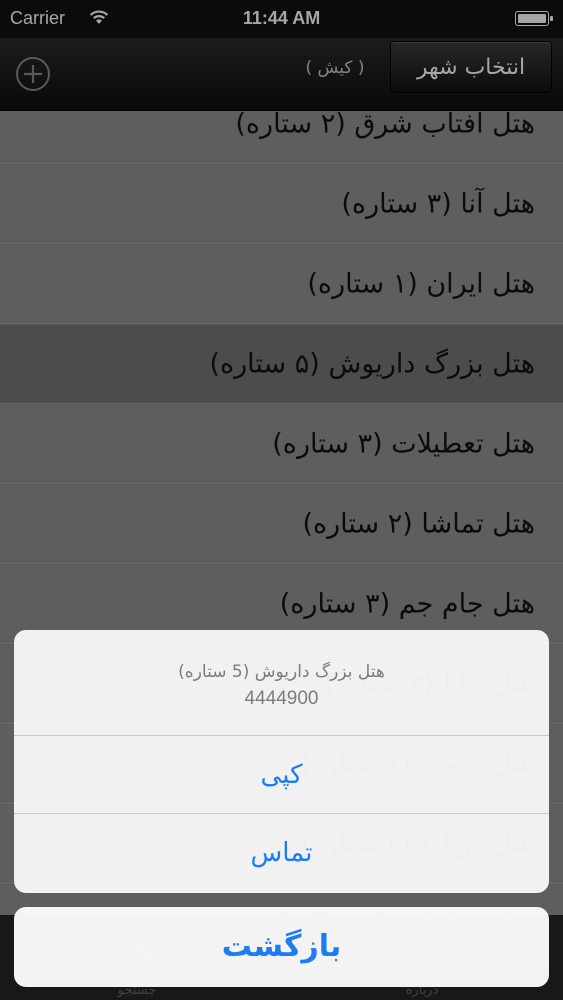 The image size is (563, 1000). Describe the element at coordinates (281, 683) in the screenshot. I see `action-sheet-header: هتل بزرگ داریوش (5 ستاره) 4444900` at that location.